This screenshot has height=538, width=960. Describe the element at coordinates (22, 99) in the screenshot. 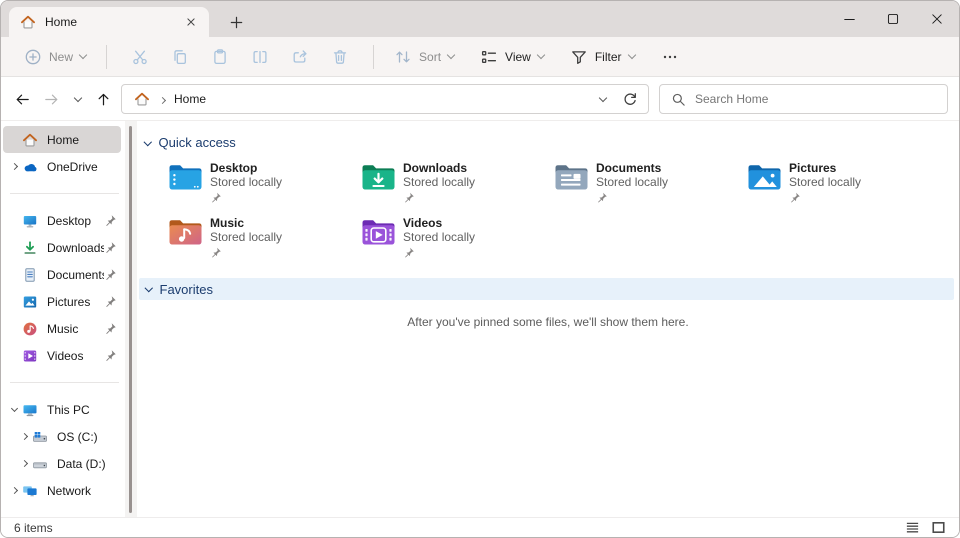

I see `back-button` at that location.